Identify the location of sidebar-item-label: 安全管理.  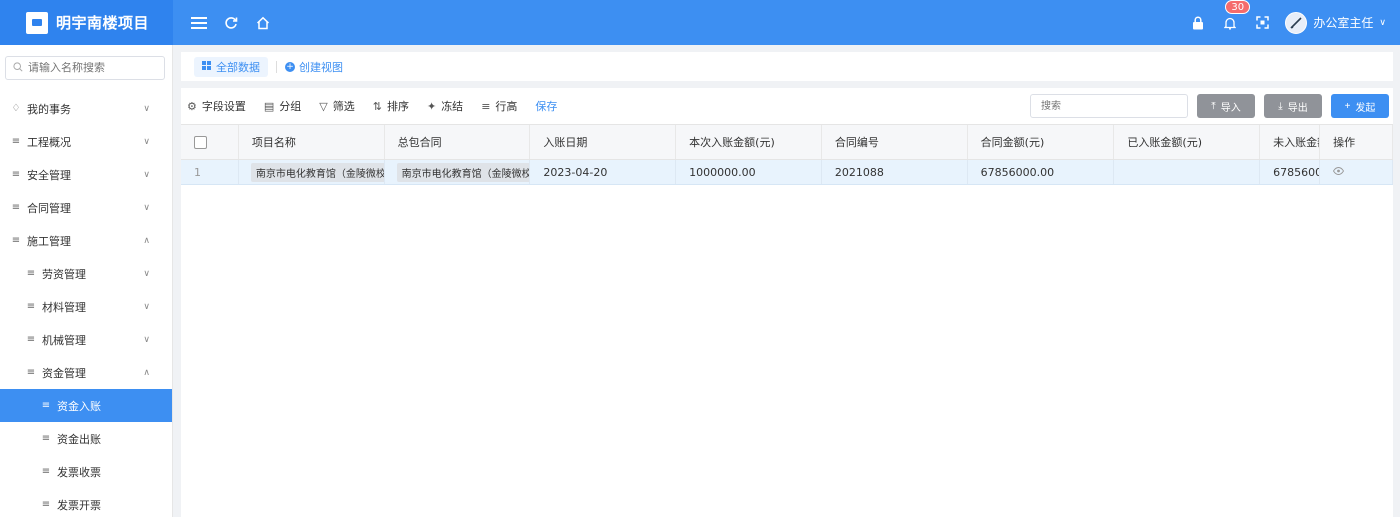
(49, 175).